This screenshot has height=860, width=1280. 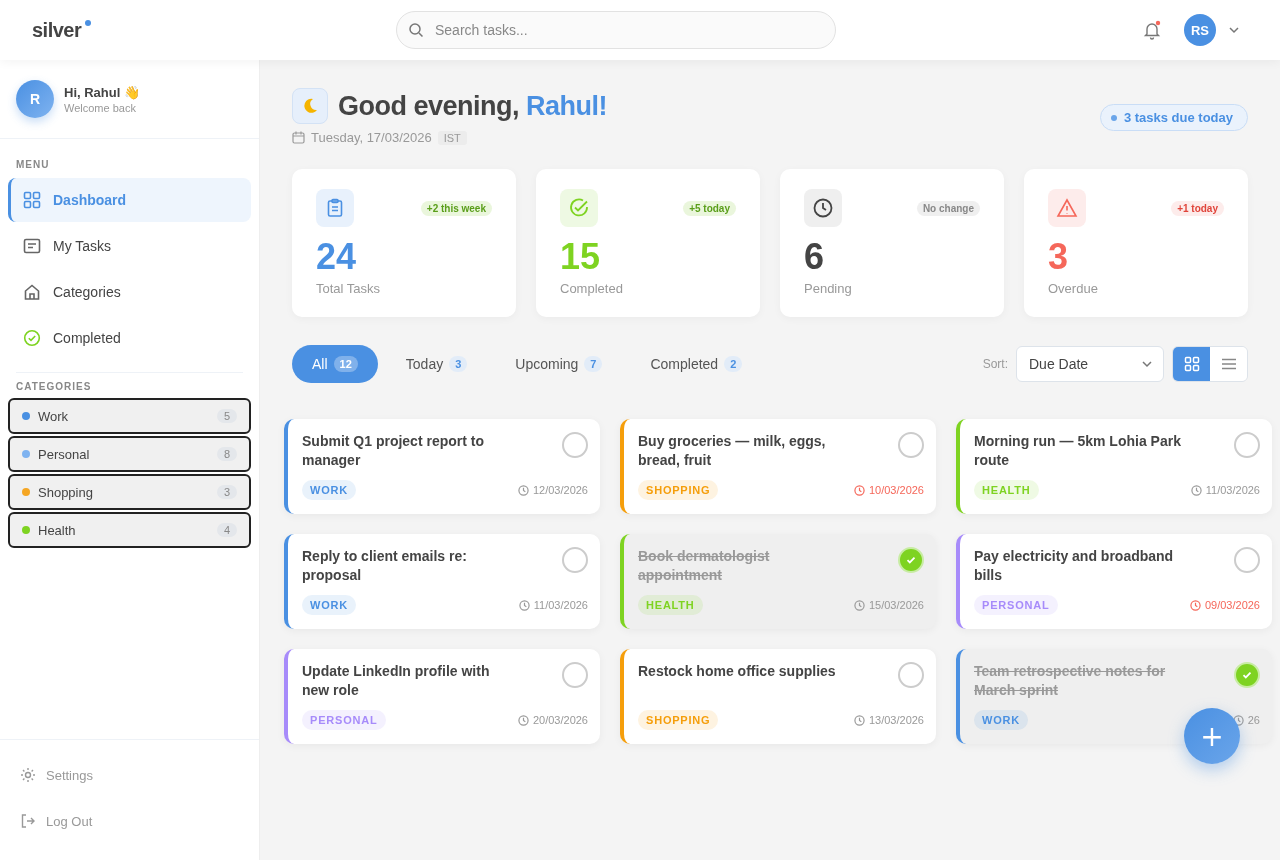 What do you see at coordinates (552, 490) in the screenshot?
I see `due-date: 12/03/2026` at bounding box center [552, 490].